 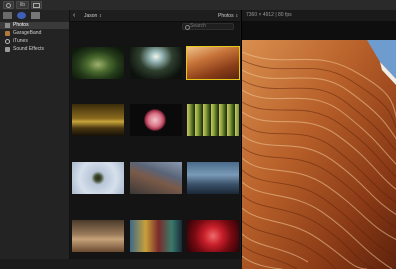 I want to click on browser-header: ‹ Jason ⇕ Photos ⇕, so click(x=155, y=16).